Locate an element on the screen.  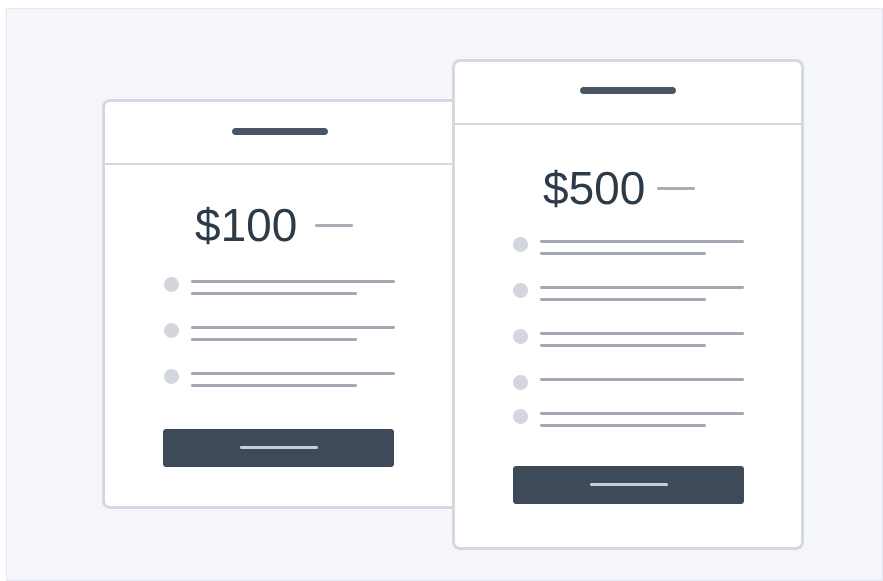
price-row: $100 is located at coordinates (274, 225).